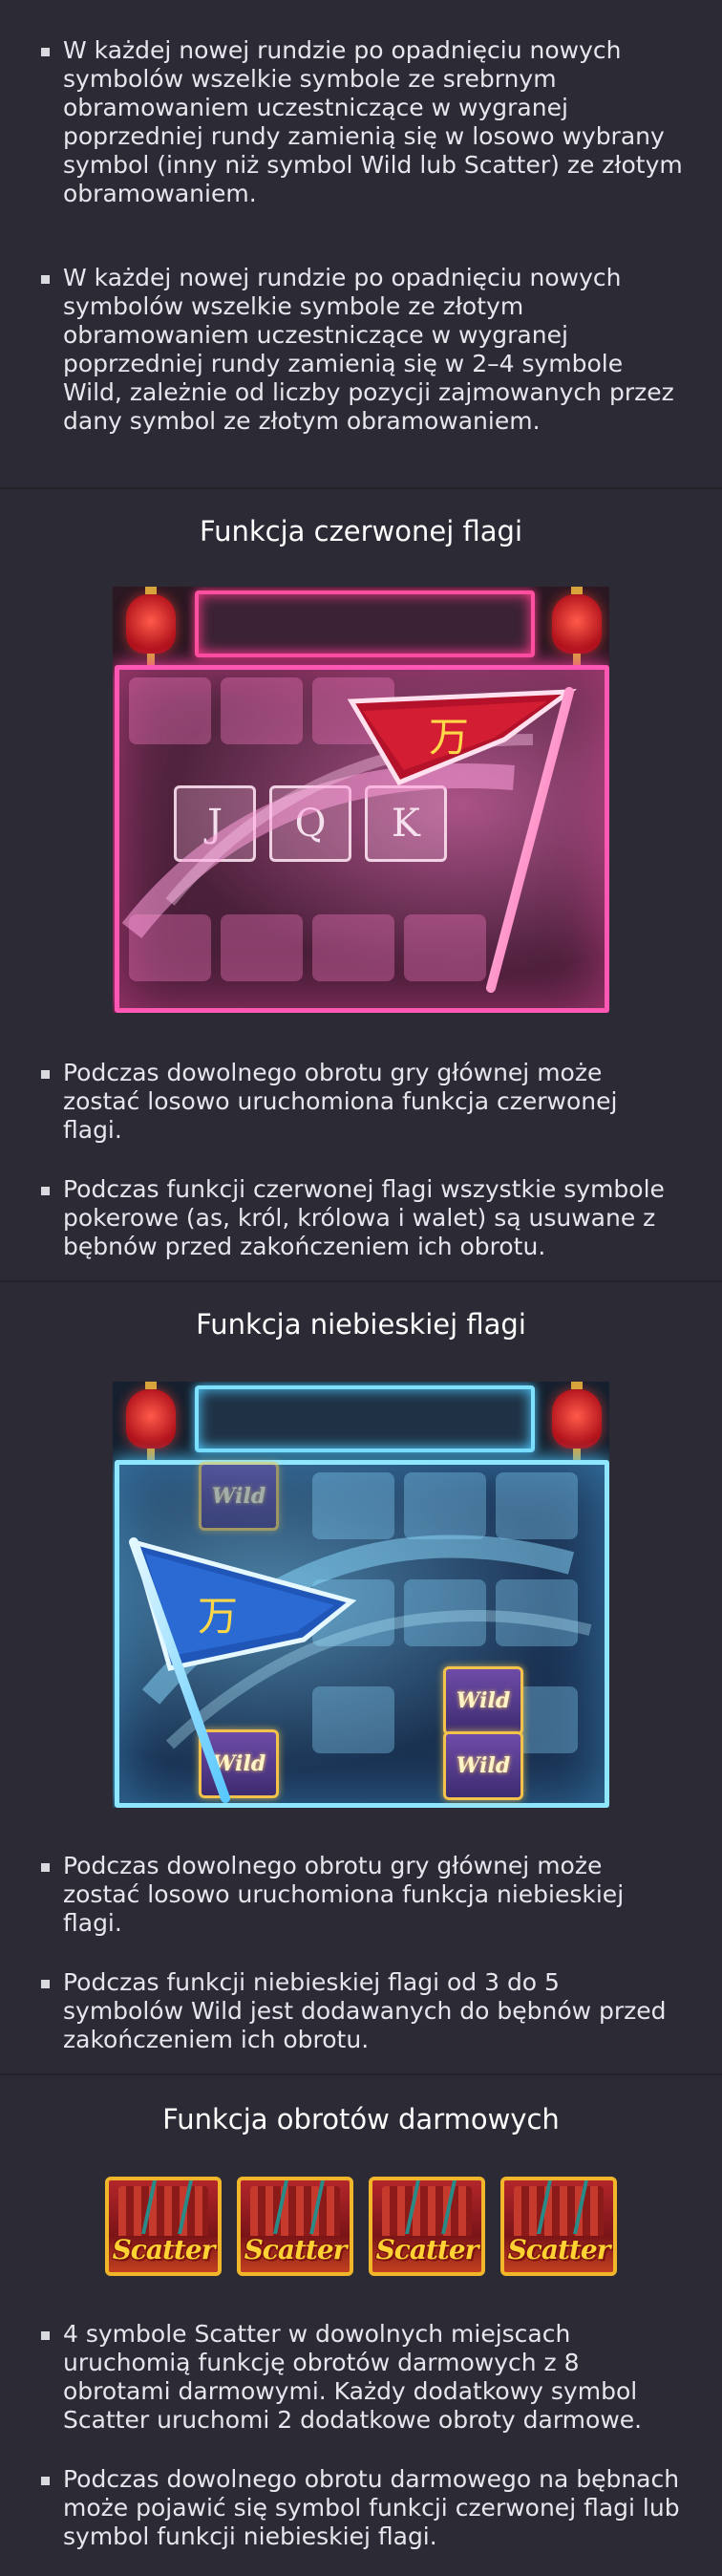 The width and height of the screenshot is (722, 2576). What do you see at coordinates (361, 531) in the screenshot?
I see `red-flag-title: Funkcja czerwonej flagi` at bounding box center [361, 531].